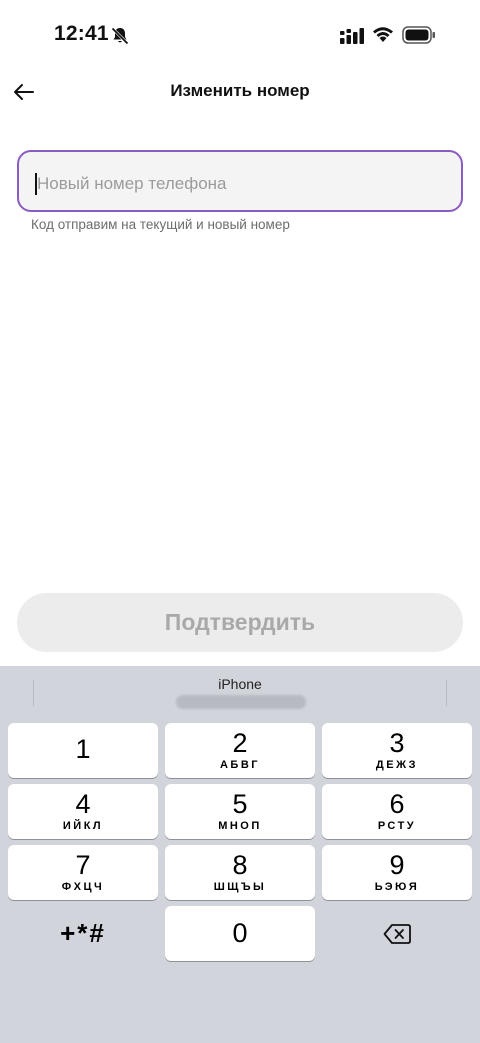 This screenshot has height=1043, width=480. I want to click on key-2: 2 АБВГ, so click(240, 750).